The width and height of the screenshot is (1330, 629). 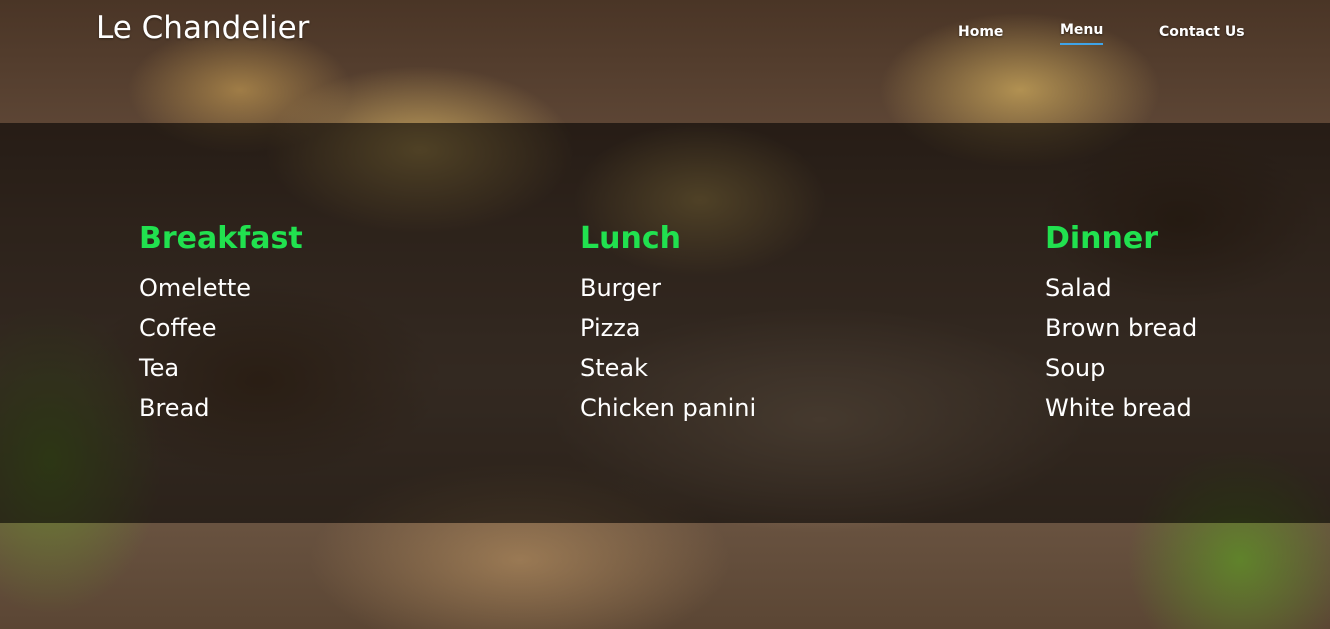 I want to click on menu-item: Bread, so click(x=174, y=408).